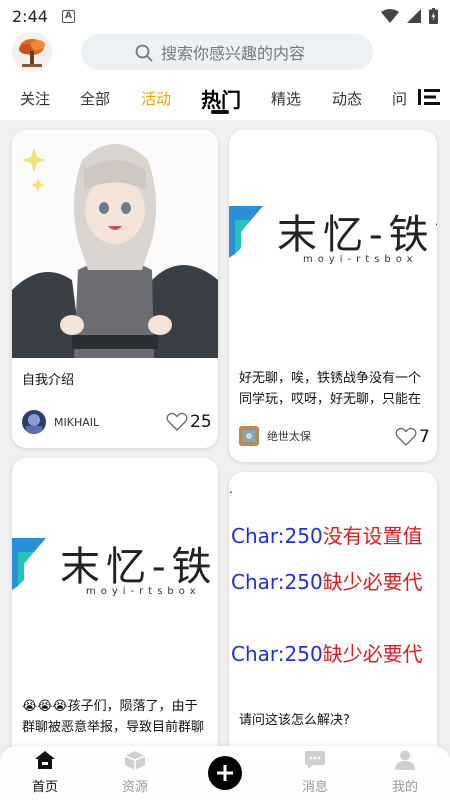 The width and height of the screenshot is (450, 800). Describe the element at coordinates (233, 53) in the screenshot. I see `search-placeholder: 搜索你感兴趣的内容` at that location.